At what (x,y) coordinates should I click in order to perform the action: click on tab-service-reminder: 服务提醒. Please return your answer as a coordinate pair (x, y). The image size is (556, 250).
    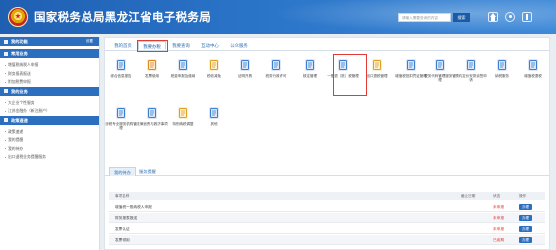
    Looking at the image, I should click on (147, 171).